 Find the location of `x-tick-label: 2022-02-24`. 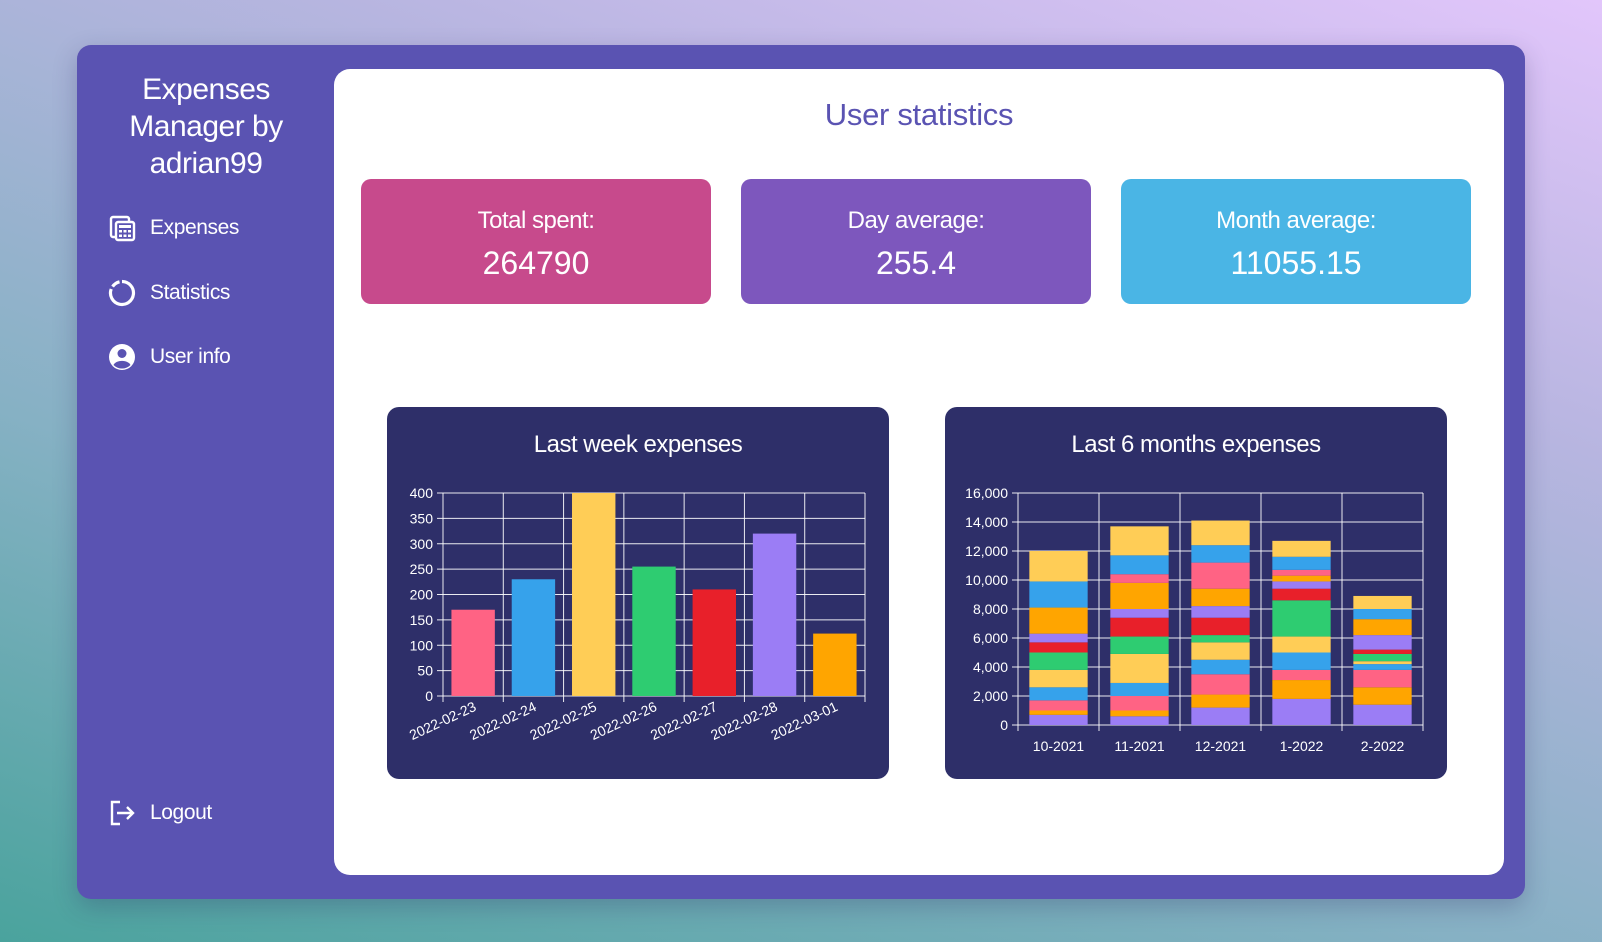

x-tick-label: 2022-02-24 is located at coordinates (503, 720).